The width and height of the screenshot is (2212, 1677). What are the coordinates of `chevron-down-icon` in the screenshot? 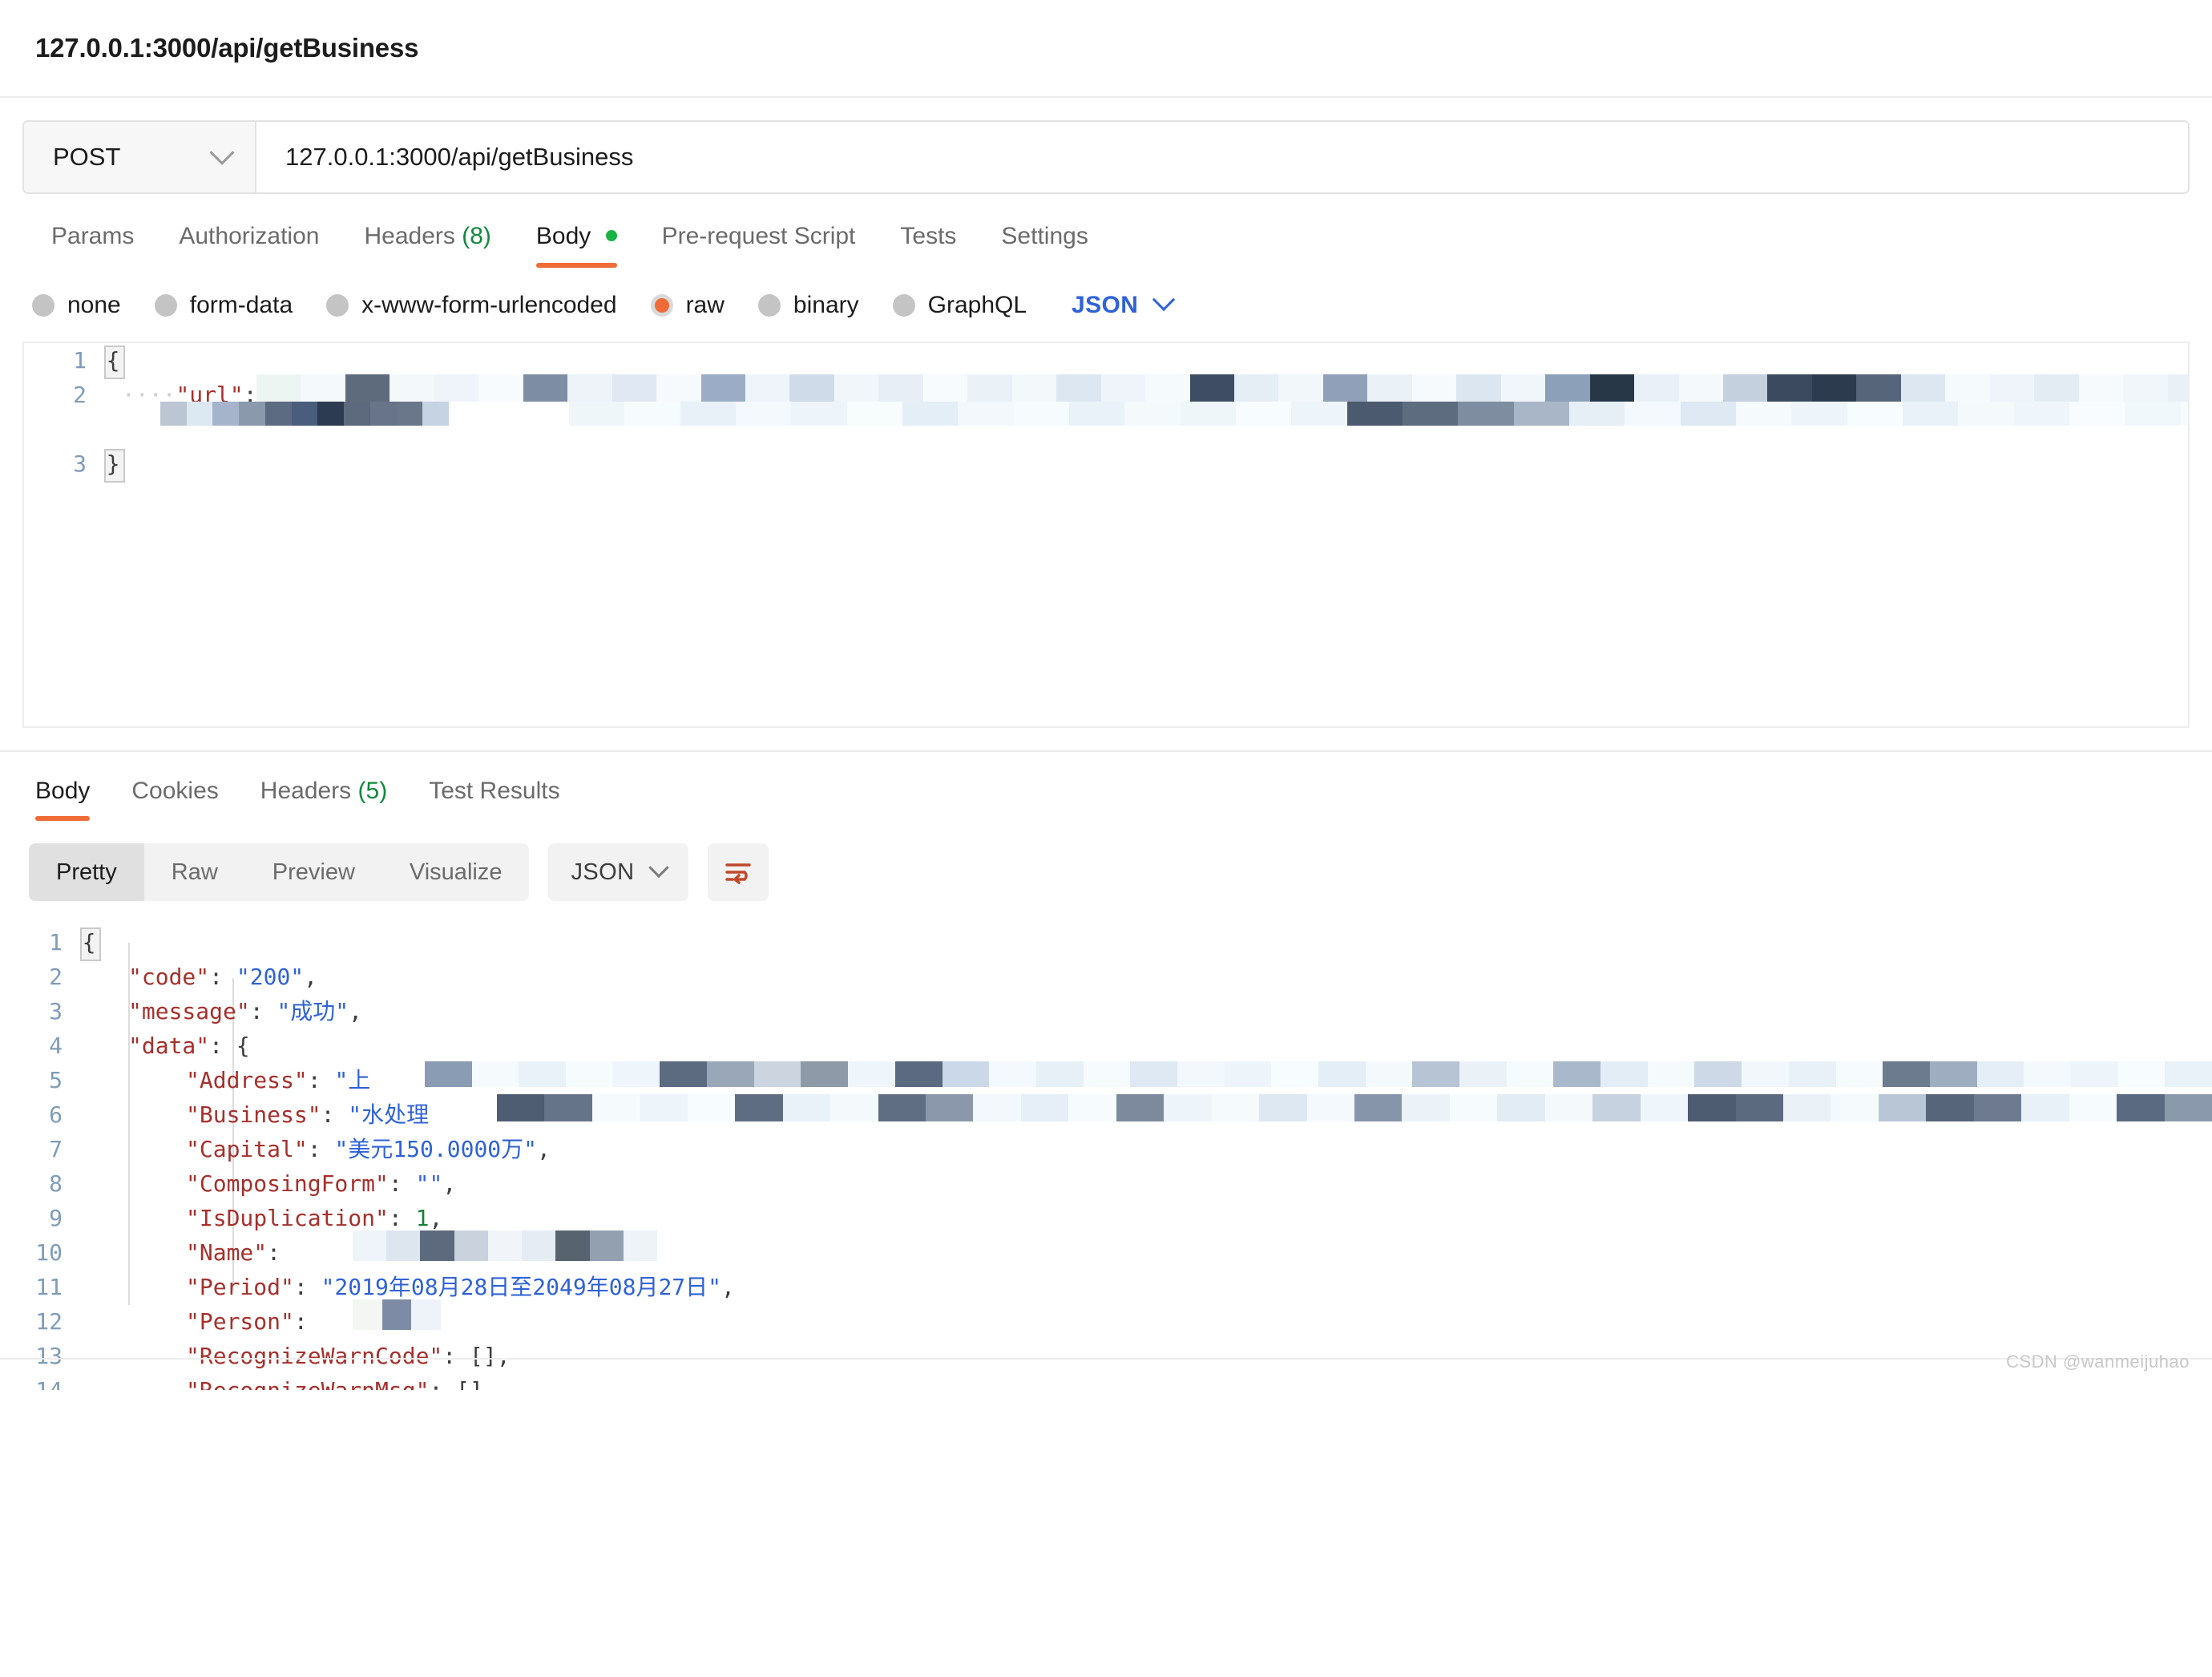 It's located at (222, 152).